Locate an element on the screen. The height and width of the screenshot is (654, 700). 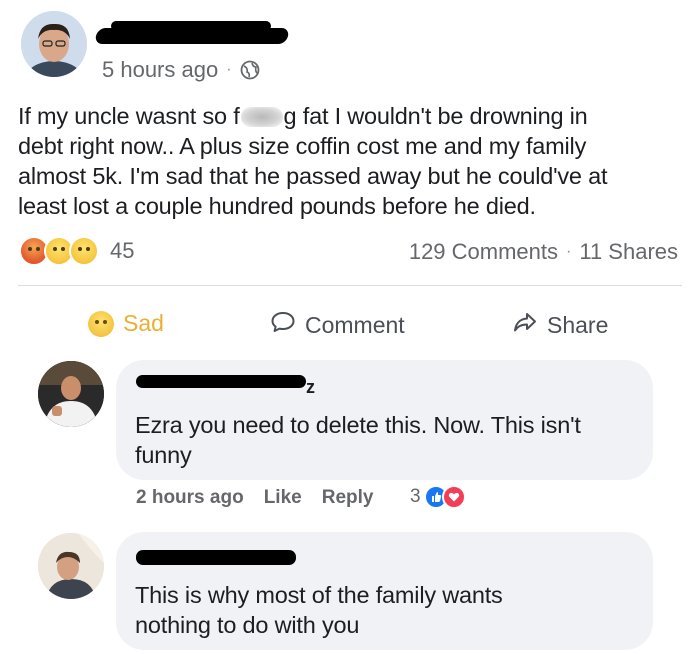
post-meta-row: 5 hours ago · is located at coordinates (181, 70).